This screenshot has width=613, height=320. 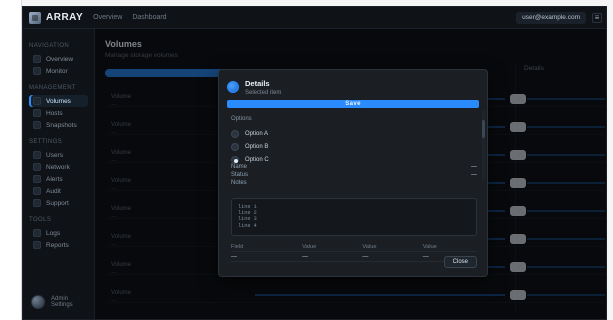 I want to click on radio-label: Option B, so click(x=257, y=147).